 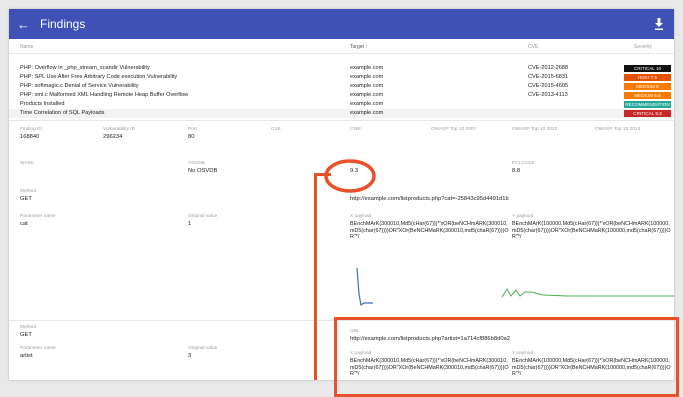 I want to click on arrow-left-icon: ←, so click(x=24, y=24).